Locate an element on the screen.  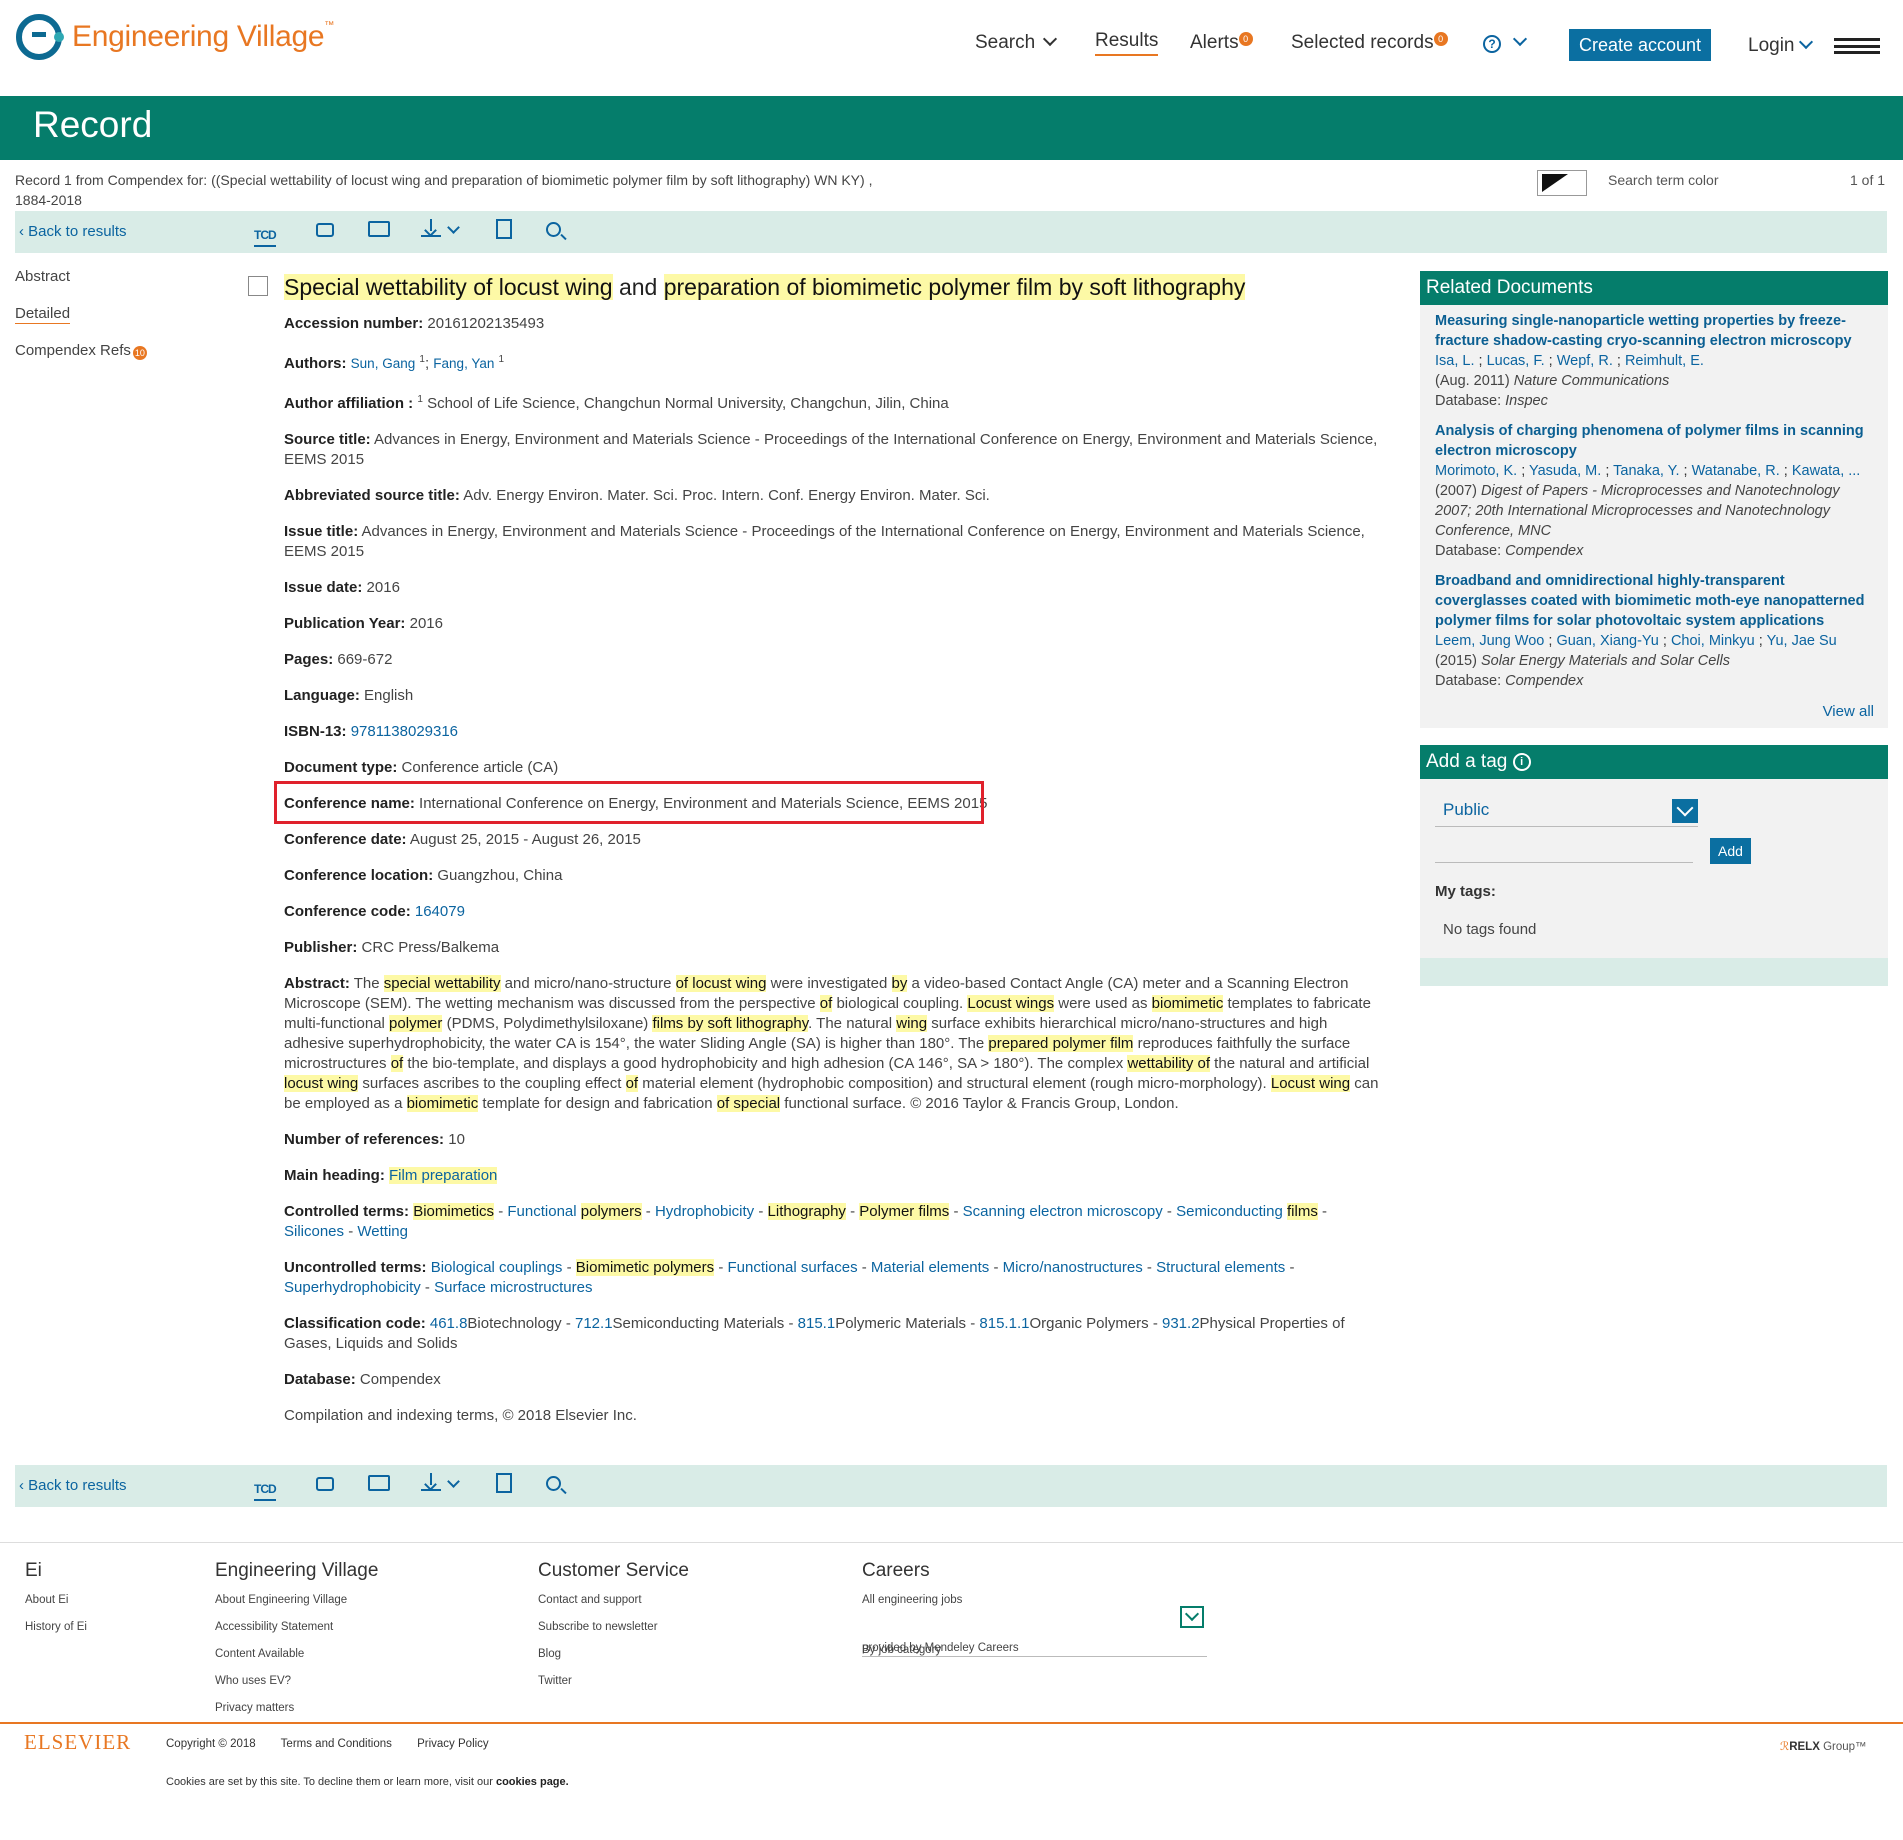
select-record-checkbox is located at coordinates (258, 286).